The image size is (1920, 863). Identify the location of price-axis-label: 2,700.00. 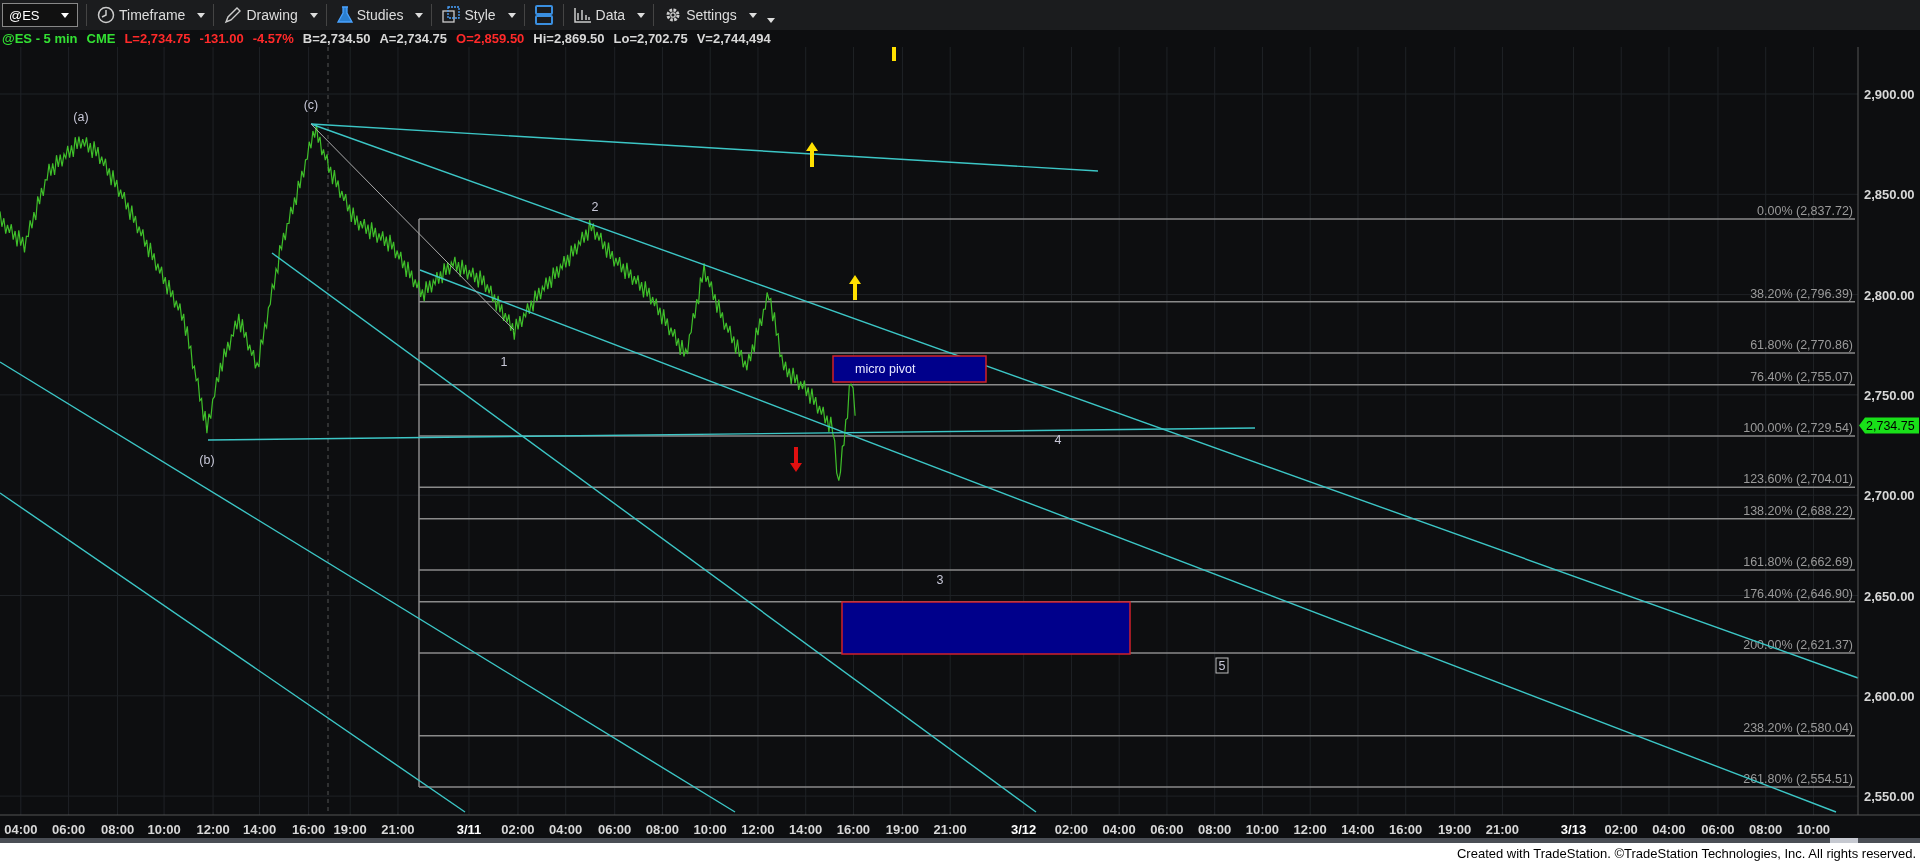
(1889, 496).